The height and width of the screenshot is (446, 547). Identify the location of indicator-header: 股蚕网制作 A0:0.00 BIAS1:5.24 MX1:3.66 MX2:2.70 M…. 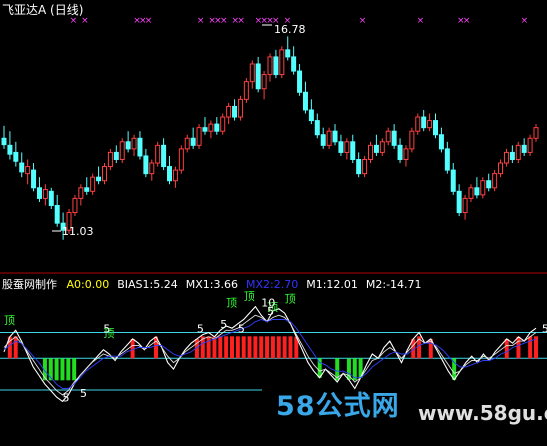
(216, 284).